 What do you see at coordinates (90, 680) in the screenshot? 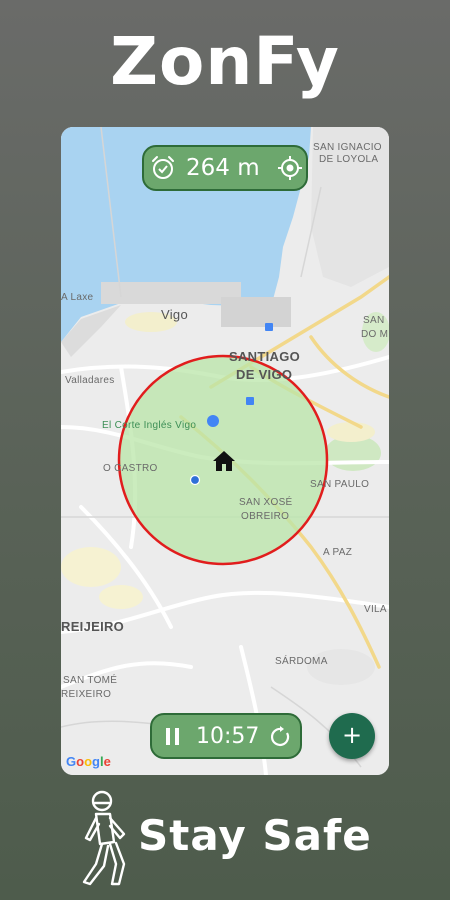
I see `map-label: SAN TOMÉ` at bounding box center [90, 680].